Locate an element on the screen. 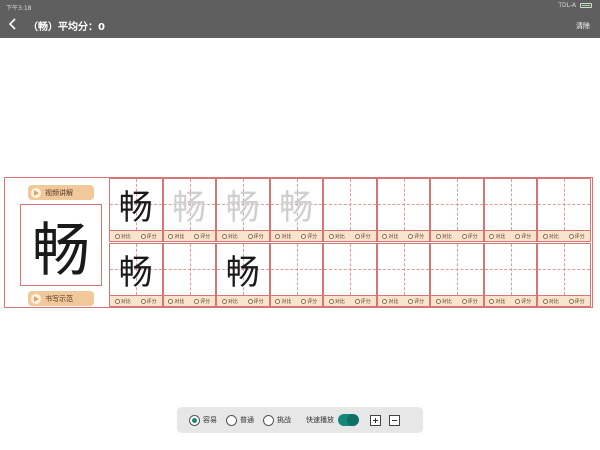 This screenshot has width=600, height=450. mode-normal-radio: 普通 is located at coordinates (240, 420).